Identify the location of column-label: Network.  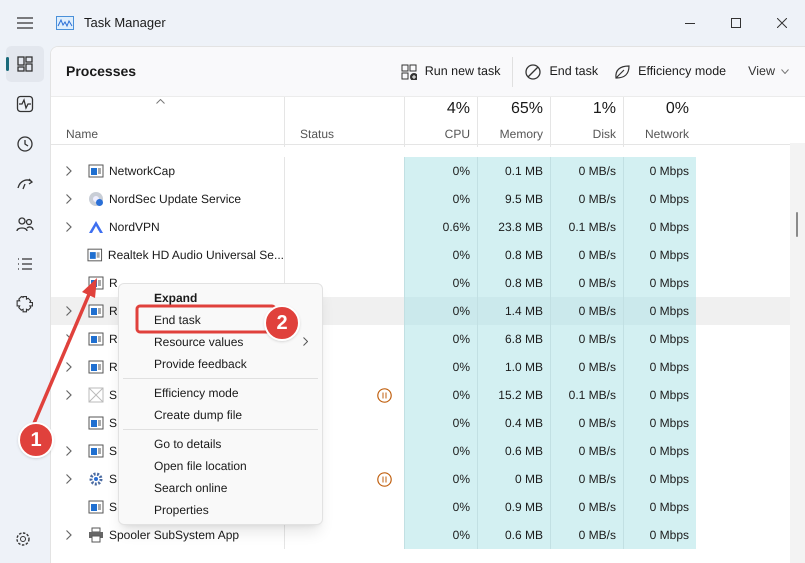
(666, 134).